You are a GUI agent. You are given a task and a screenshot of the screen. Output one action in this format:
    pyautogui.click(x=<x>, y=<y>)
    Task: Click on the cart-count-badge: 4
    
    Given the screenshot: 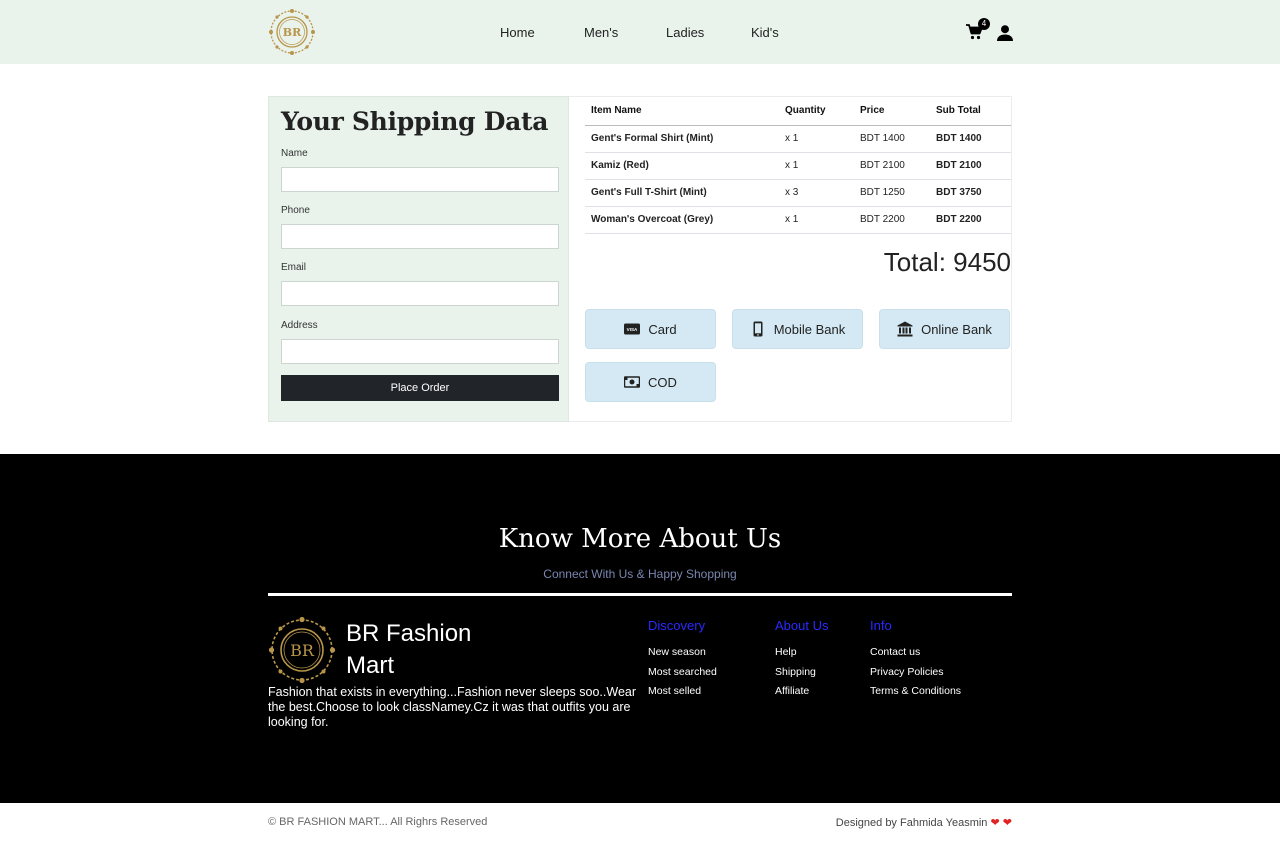 What is the action you would take?
    pyautogui.click(x=984, y=24)
    